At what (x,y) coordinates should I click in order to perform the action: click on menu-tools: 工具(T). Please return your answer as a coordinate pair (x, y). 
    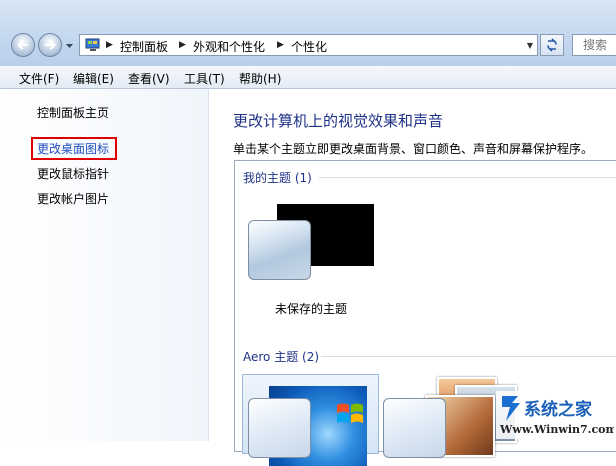
    Looking at the image, I should click on (204, 78).